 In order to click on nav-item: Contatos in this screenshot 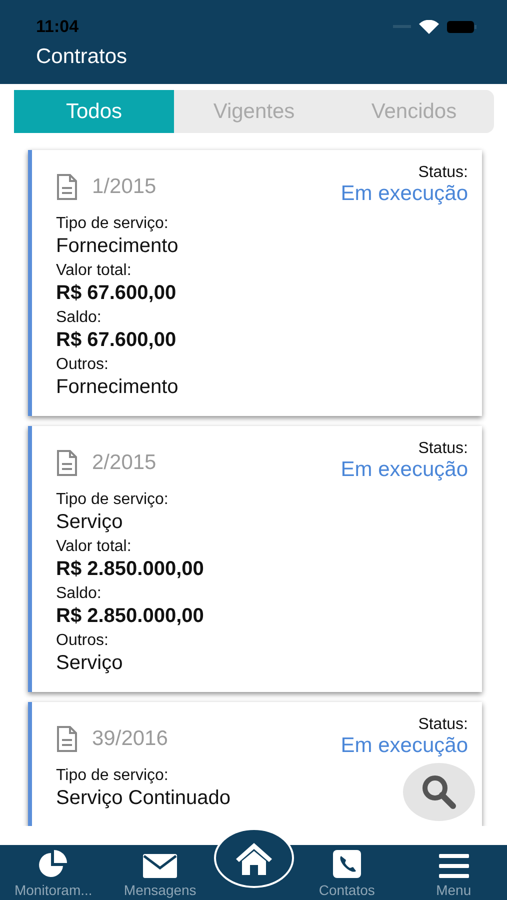, I will do `click(347, 872)`.